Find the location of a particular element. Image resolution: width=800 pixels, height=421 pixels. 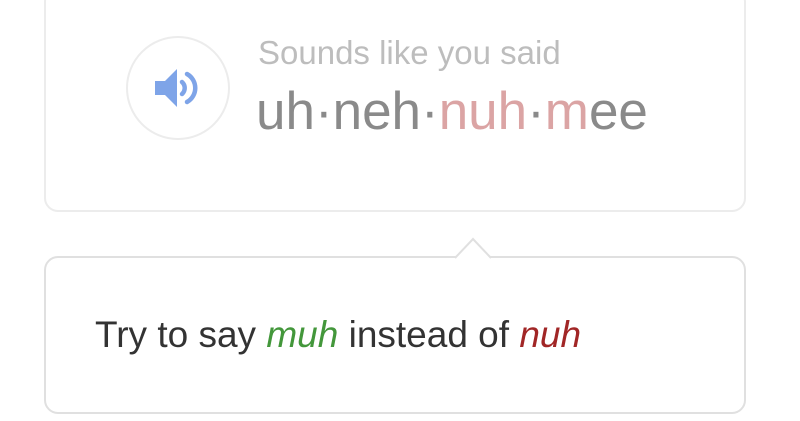

feedback-message: Try to say muh instead of nuh is located at coordinates (338, 335).